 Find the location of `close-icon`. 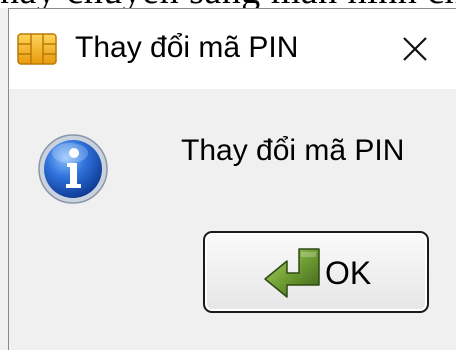

close-icon is located at coordinates (415, 49).